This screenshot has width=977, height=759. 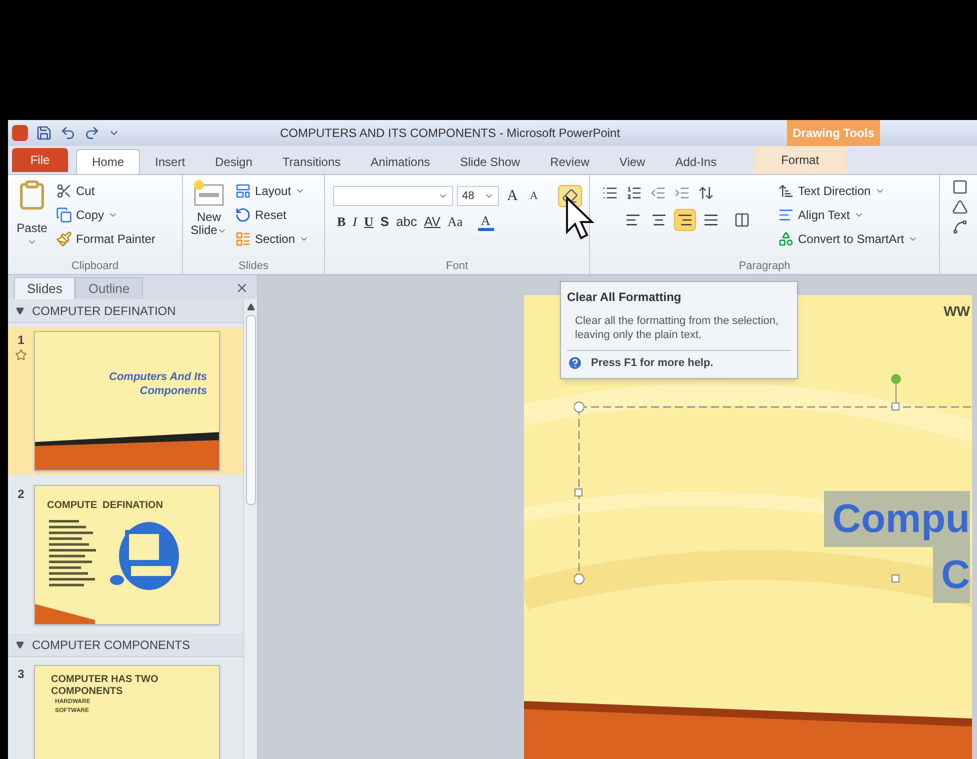 I want to click on ribbon-command: Copy, so click(x=106, y=215).